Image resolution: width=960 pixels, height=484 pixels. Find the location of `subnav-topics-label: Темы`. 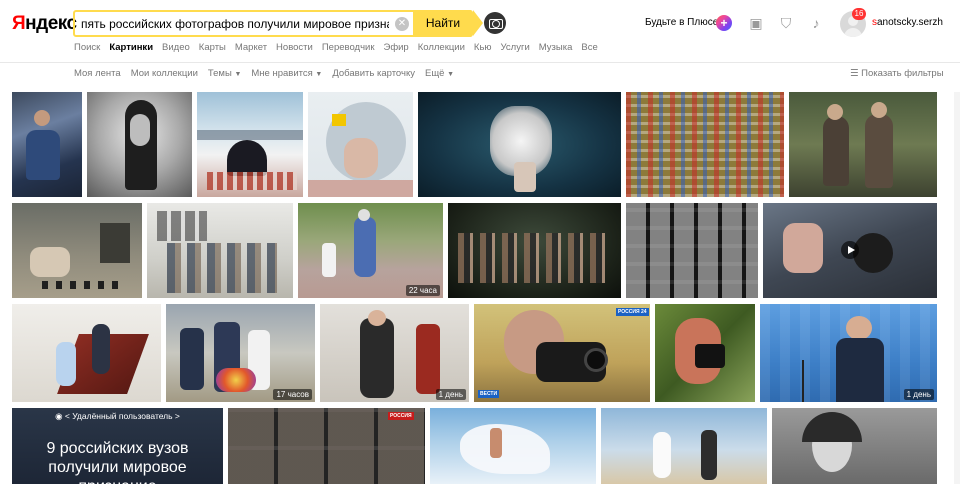

subnav-topics-label: Темы is located at coordinates (219, 73).